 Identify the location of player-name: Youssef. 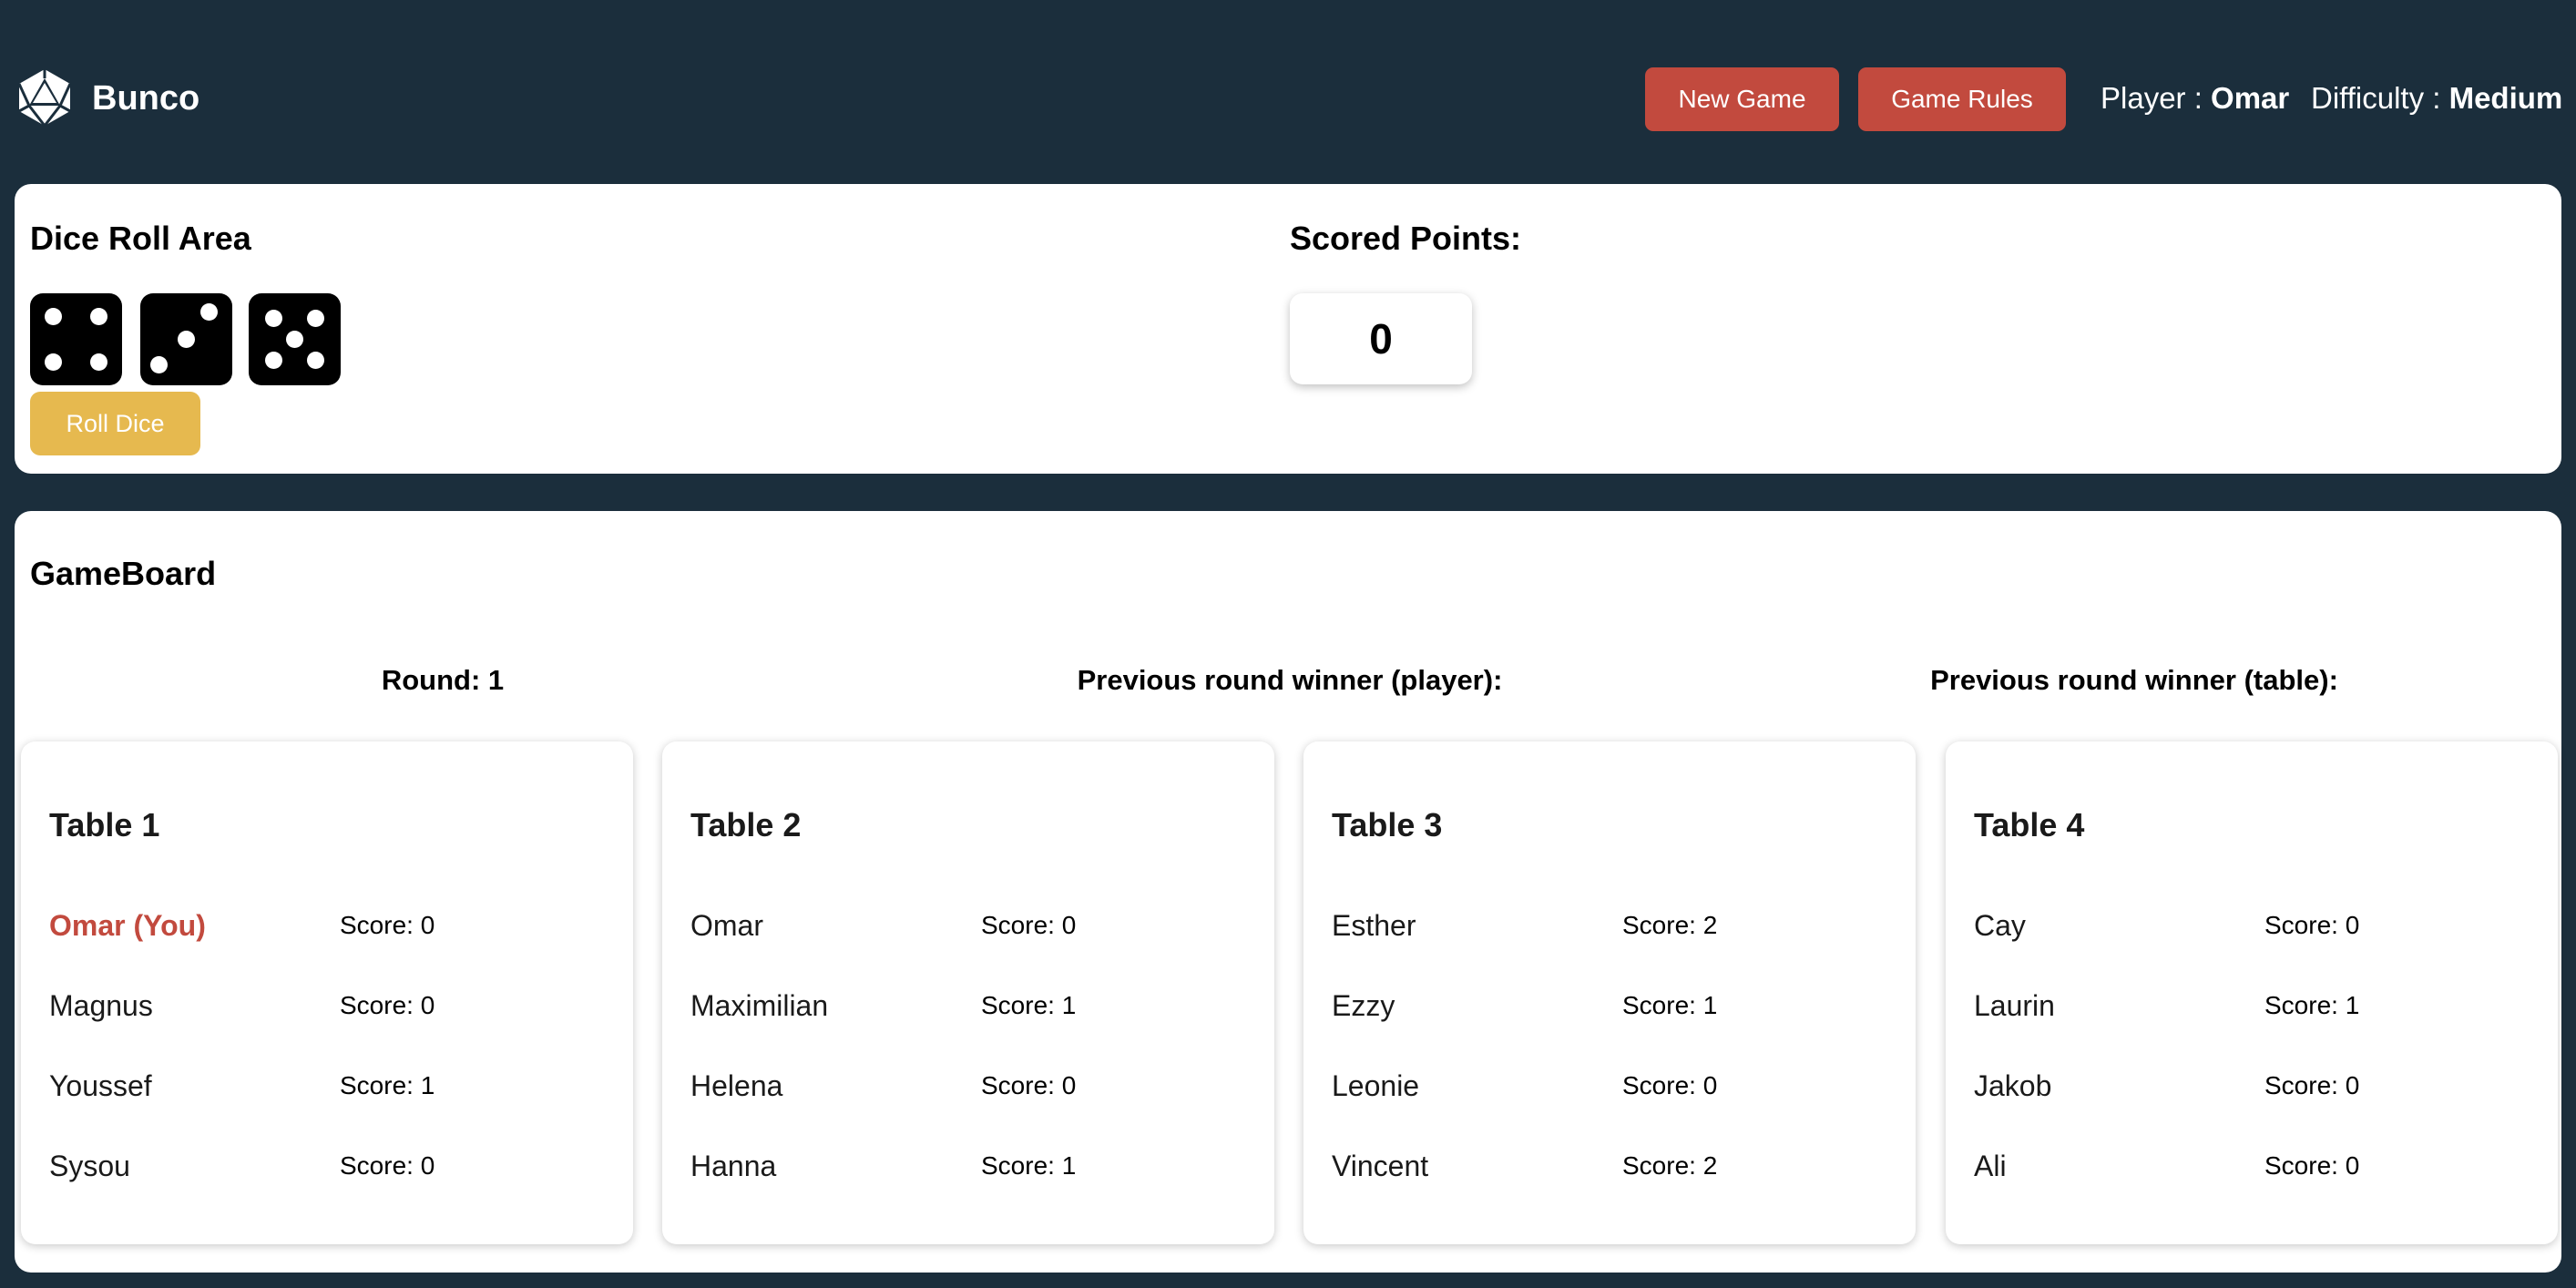
(100, 1085).